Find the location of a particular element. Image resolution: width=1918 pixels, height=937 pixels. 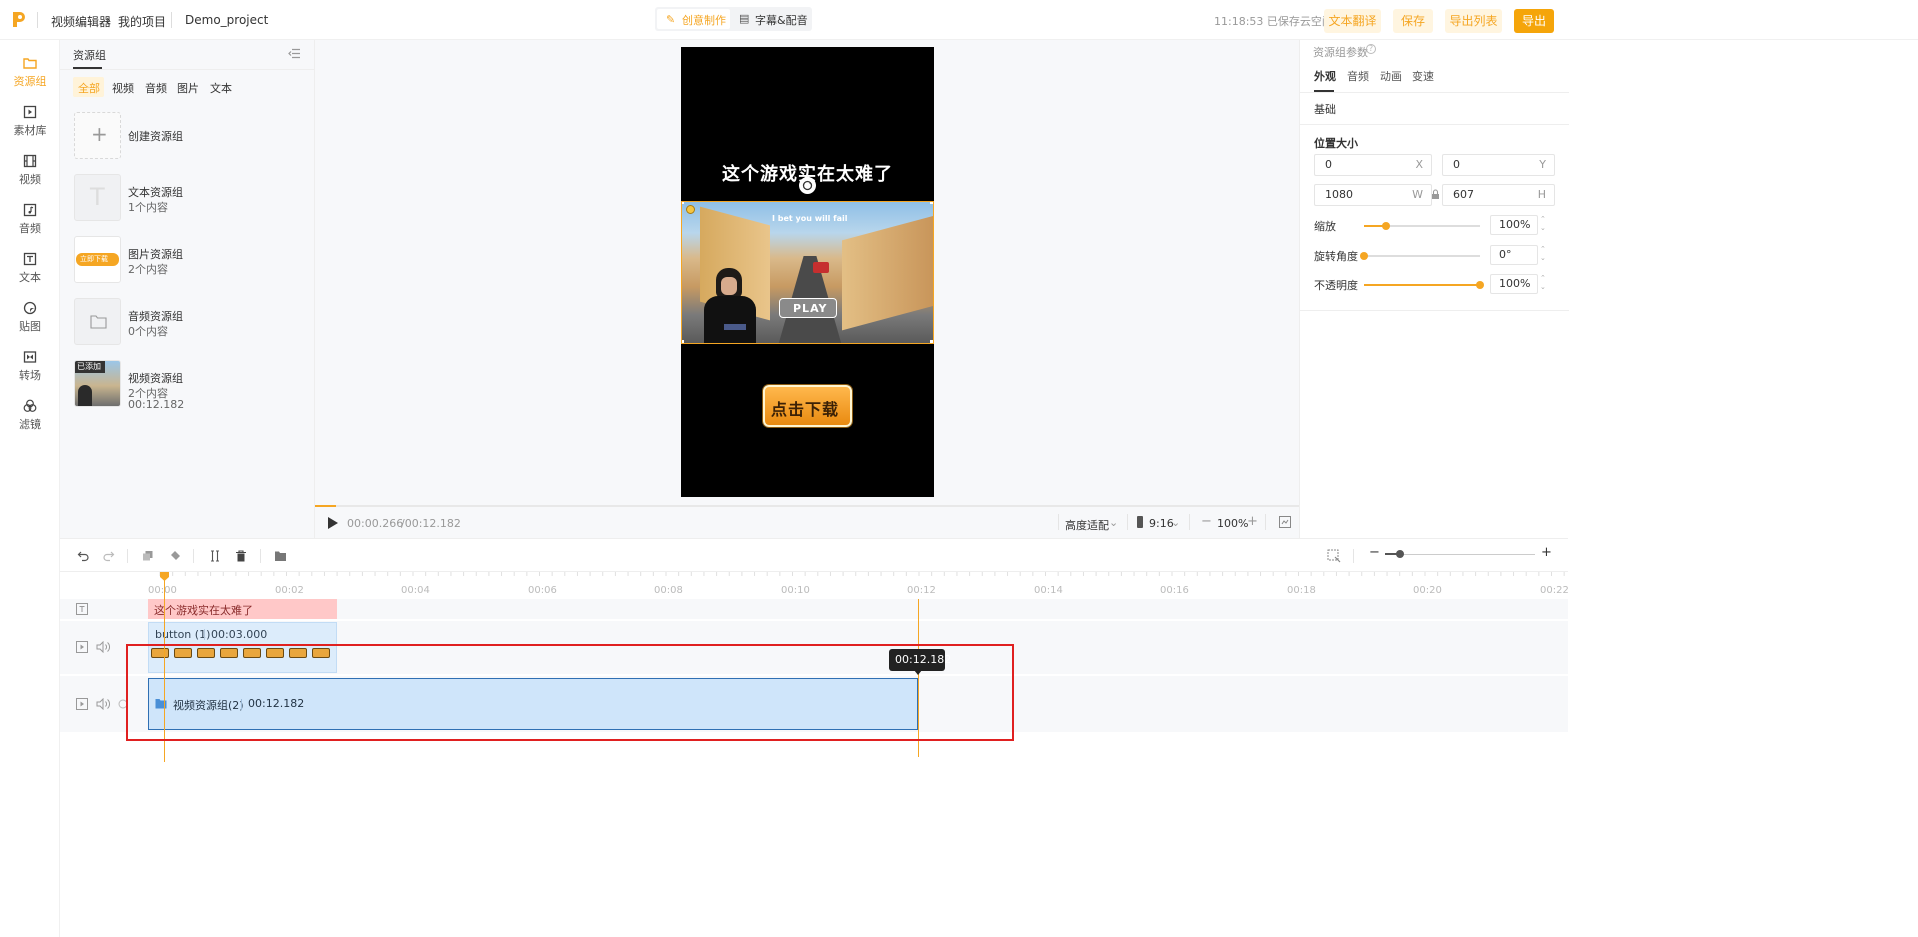

paint-icon is located at coordinates (175, 556).